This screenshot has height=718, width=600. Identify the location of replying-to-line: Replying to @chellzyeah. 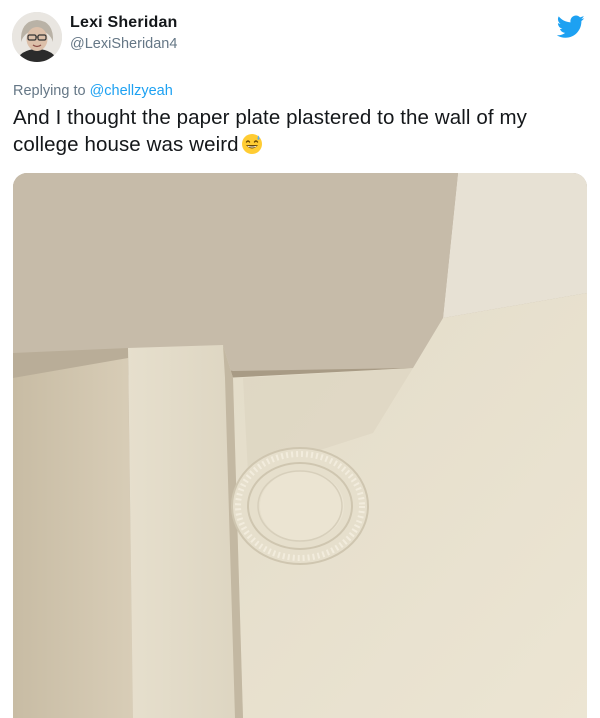
(93, 91).